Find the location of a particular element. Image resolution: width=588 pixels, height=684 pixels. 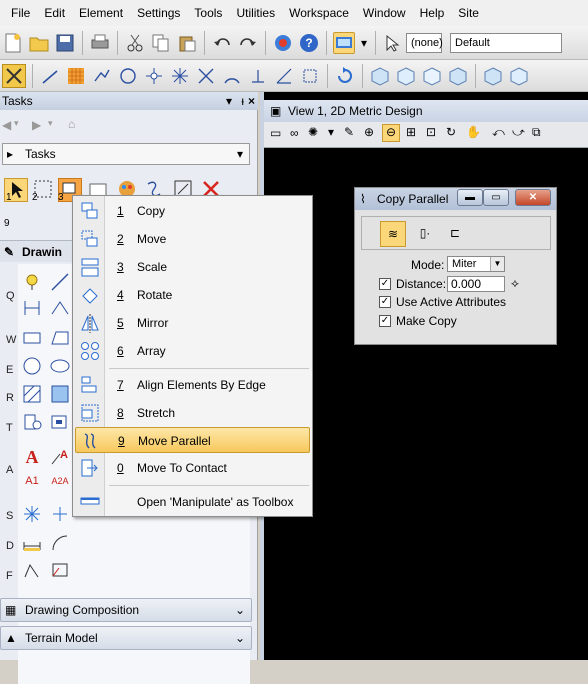

snap-icon is located at coordinates (14, 75).